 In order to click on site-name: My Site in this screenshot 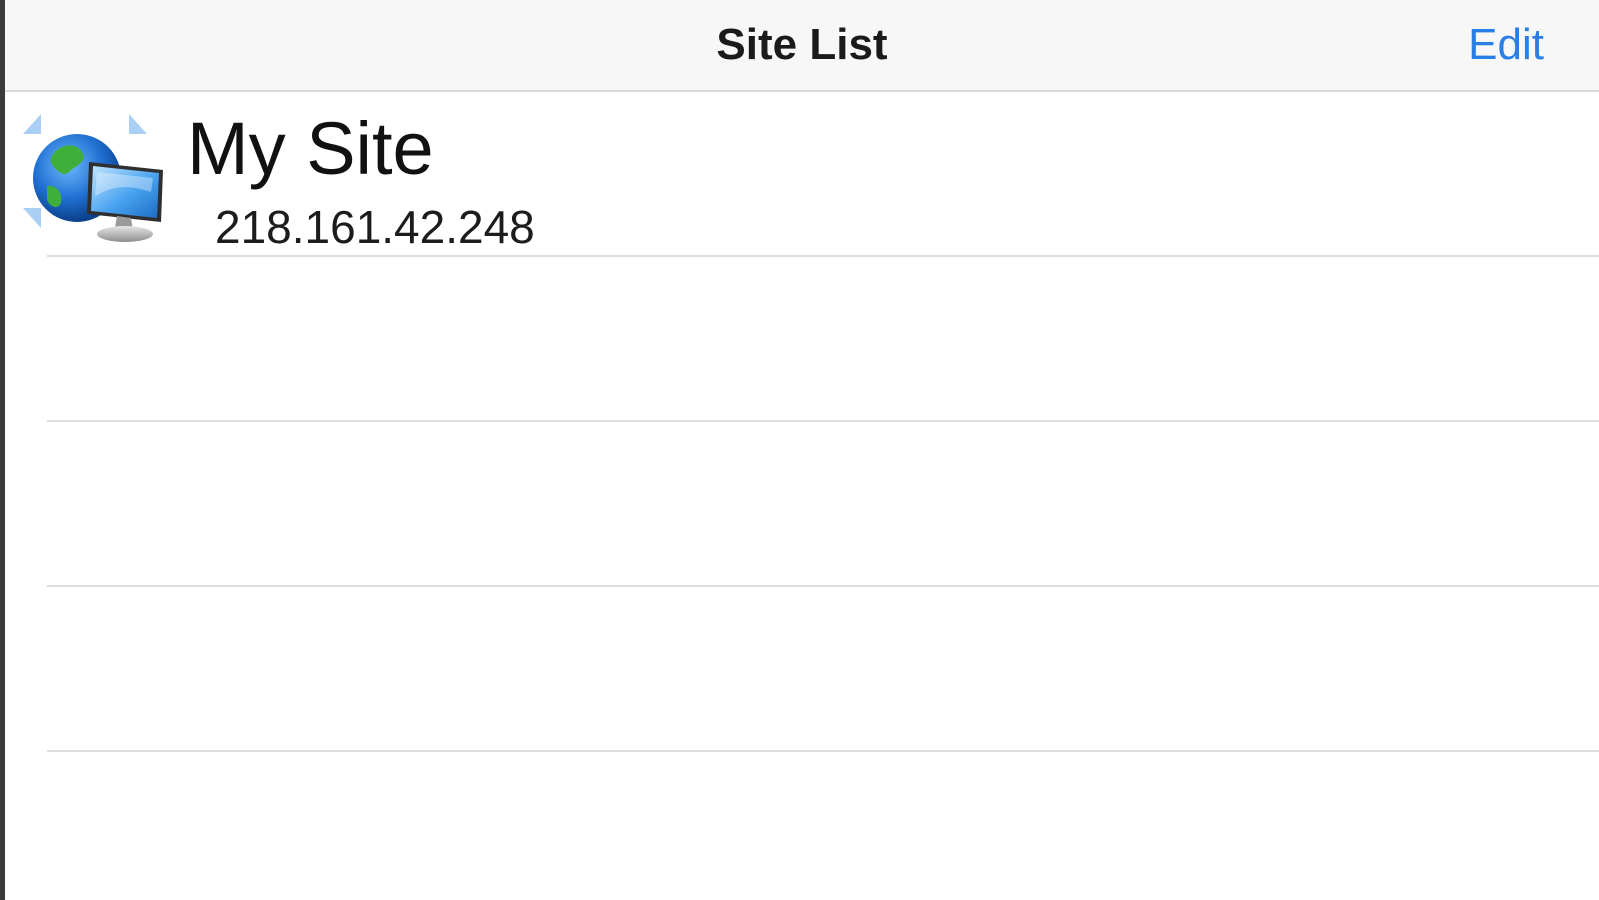, I will do `click(310, 148)`.